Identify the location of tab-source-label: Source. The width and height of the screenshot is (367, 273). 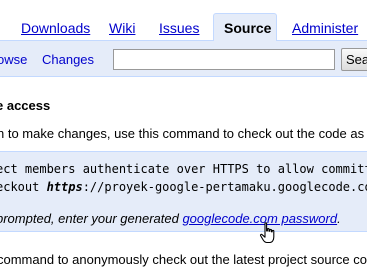
(248, 28).